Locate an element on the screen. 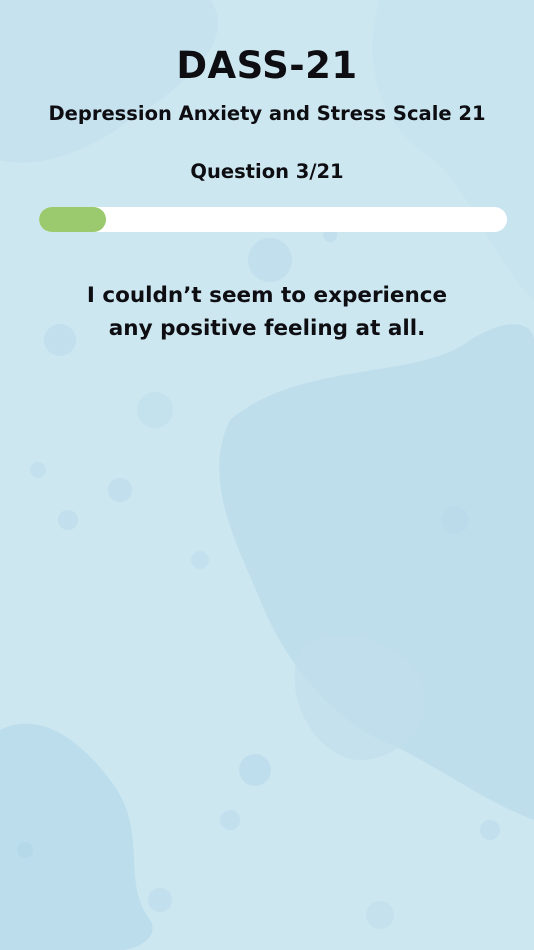 Image resolution: width=534 pixels, height=950 pixels. question-text-line-1: I couldn’t seem to experience is located at coordinates (267, 295).